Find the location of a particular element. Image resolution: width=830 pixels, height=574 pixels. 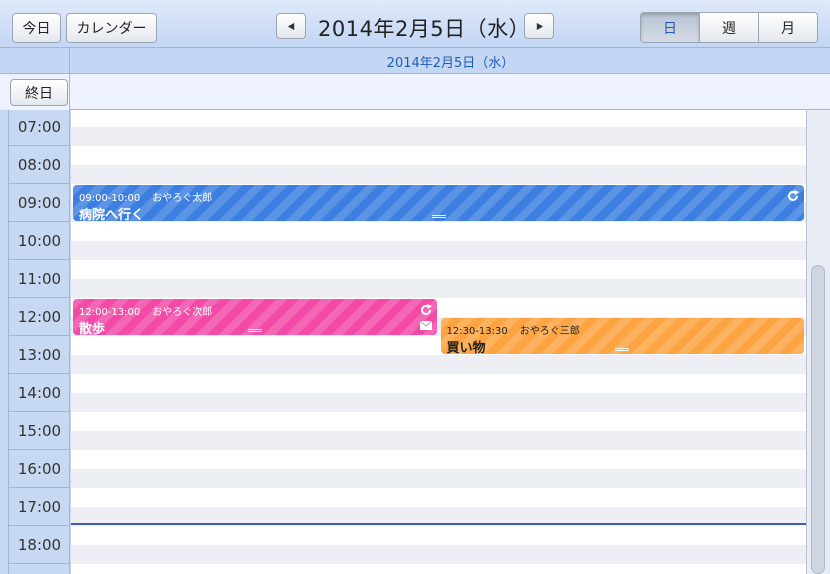

event-title: 病院へ行く is located at coordinates (112, 214).